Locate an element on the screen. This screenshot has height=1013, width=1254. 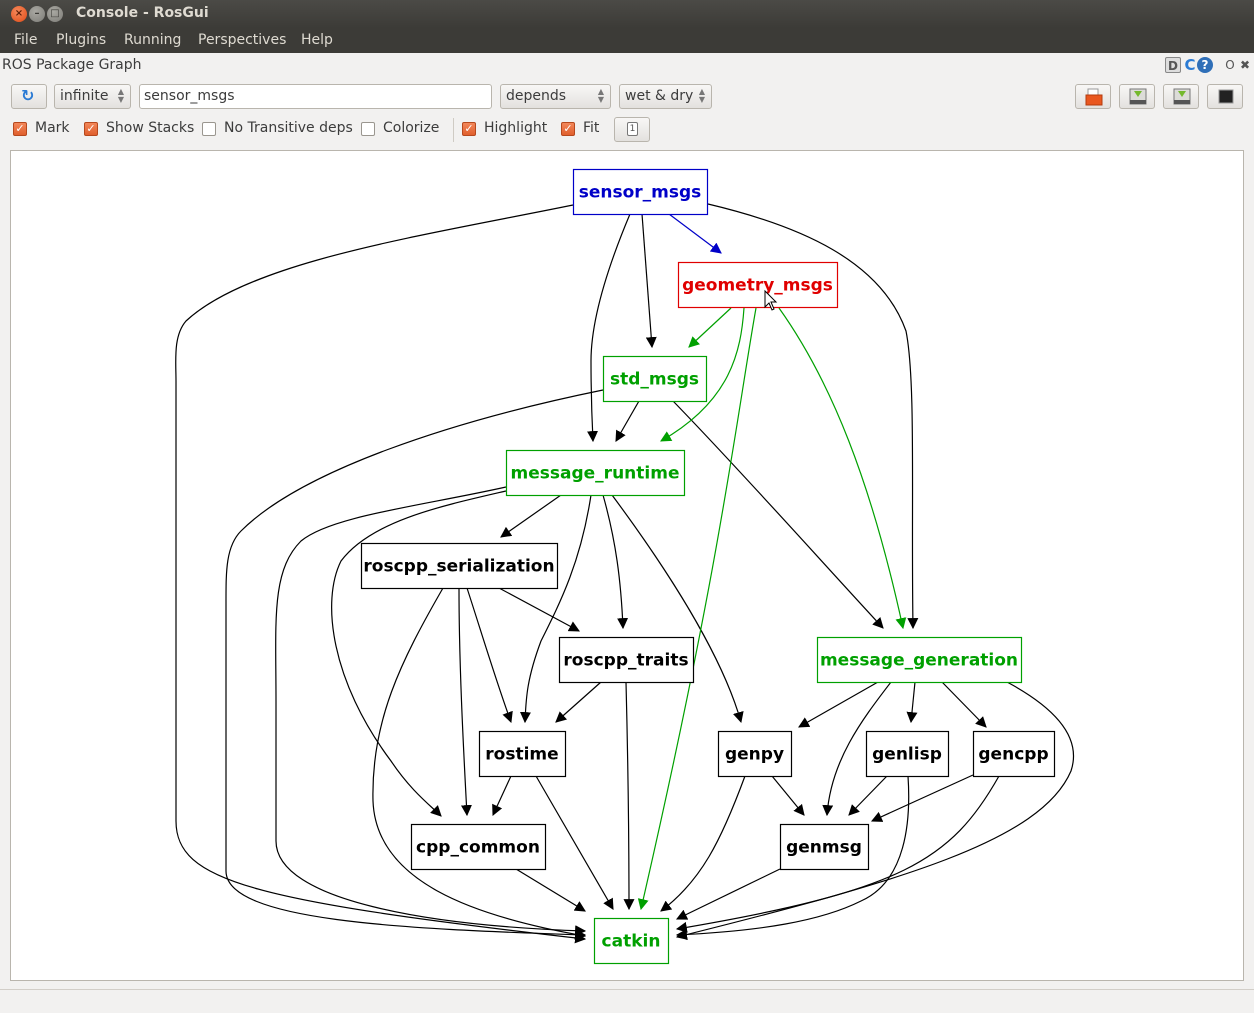
node-sensor_msgs: sensor_msgs is located at coordinates (640, 192).